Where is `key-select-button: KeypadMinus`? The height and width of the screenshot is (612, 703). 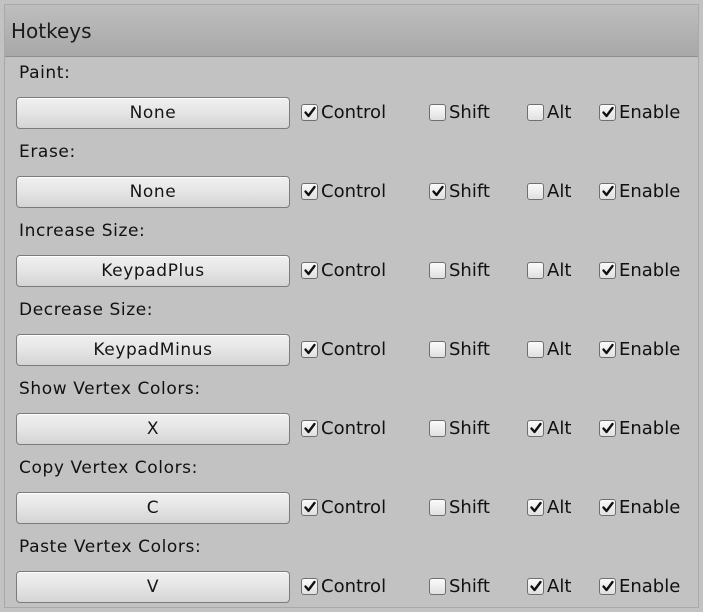
key-select-button: KeypadMinus is located at coordinates (153, 350).